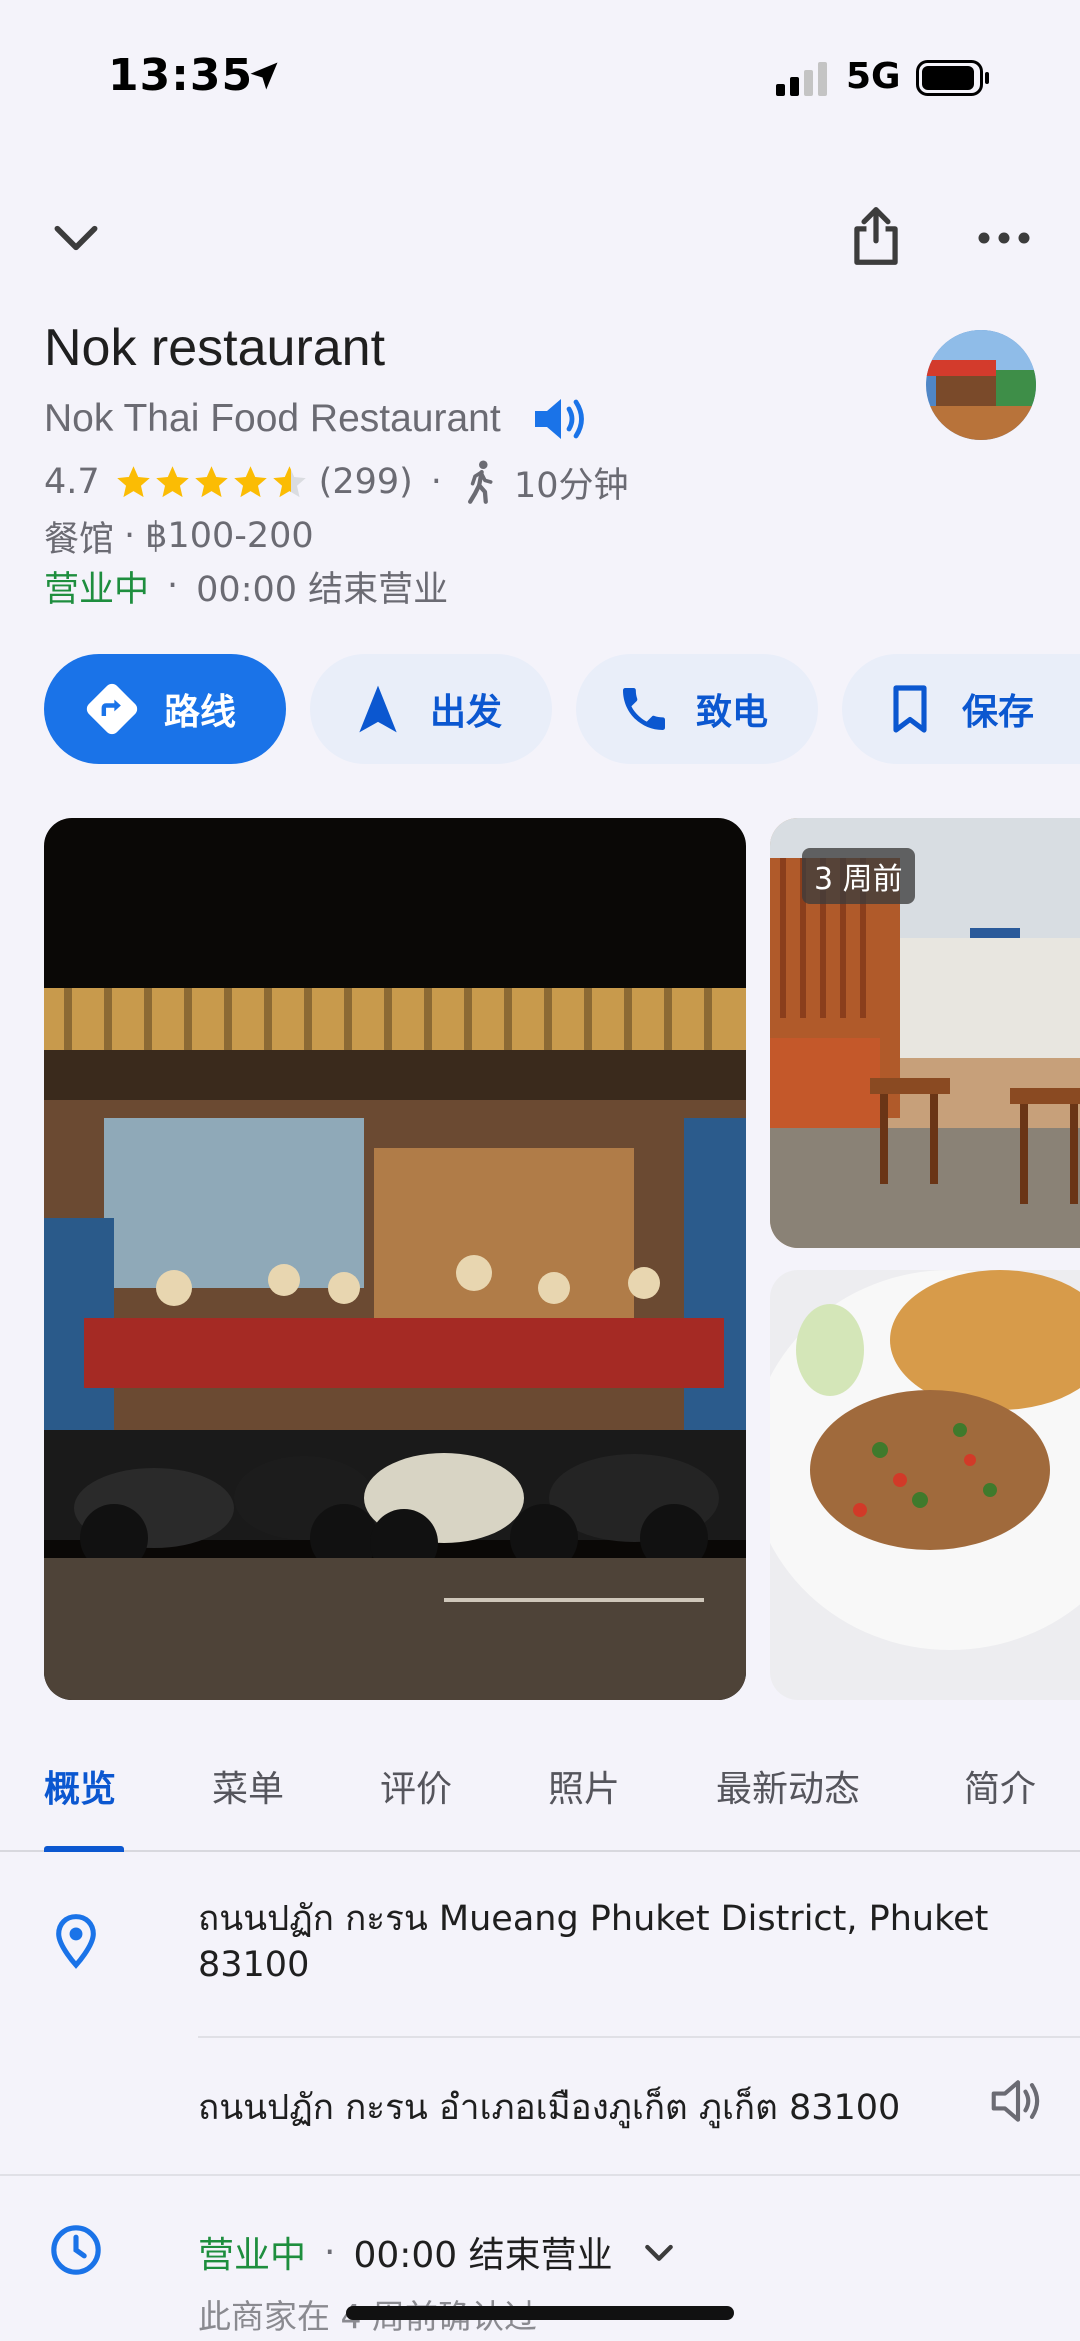 The image size is (1080, 2341). I want to click on alt-name-row: Nok Thai Food Restaurant, so click(317, 419).